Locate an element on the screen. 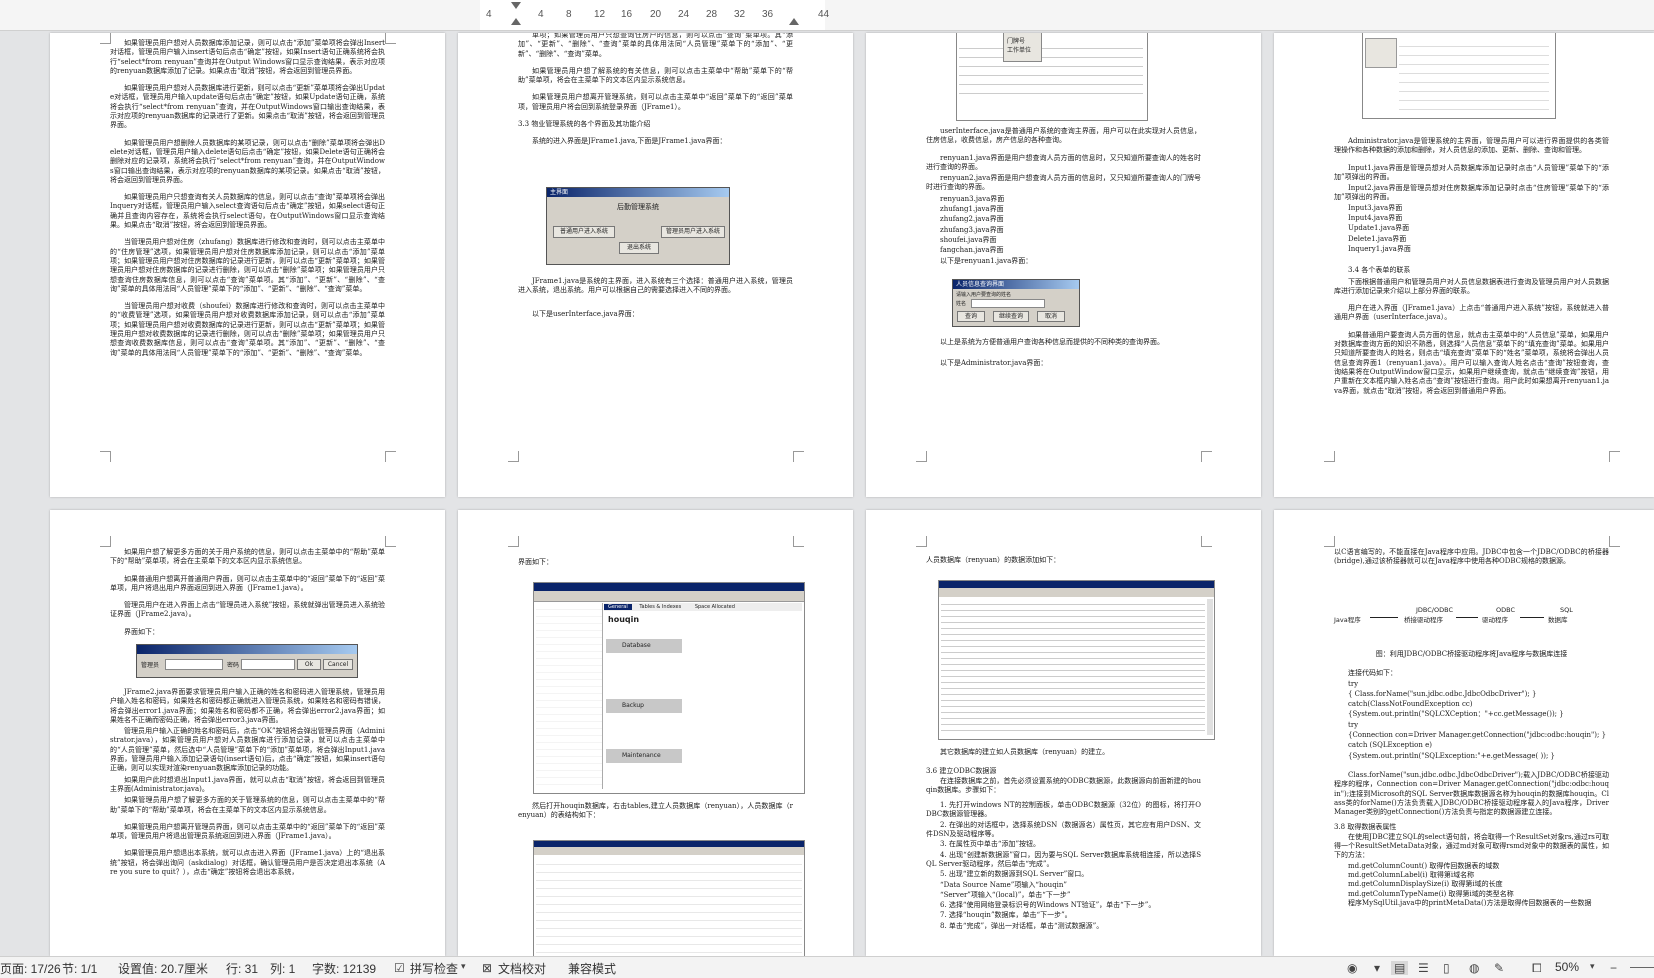 Image resolution: width=1654 pixels, height=978 pixels. admin-enter-button: 管理员用户进入系统 is located at coordinates (693, 232).